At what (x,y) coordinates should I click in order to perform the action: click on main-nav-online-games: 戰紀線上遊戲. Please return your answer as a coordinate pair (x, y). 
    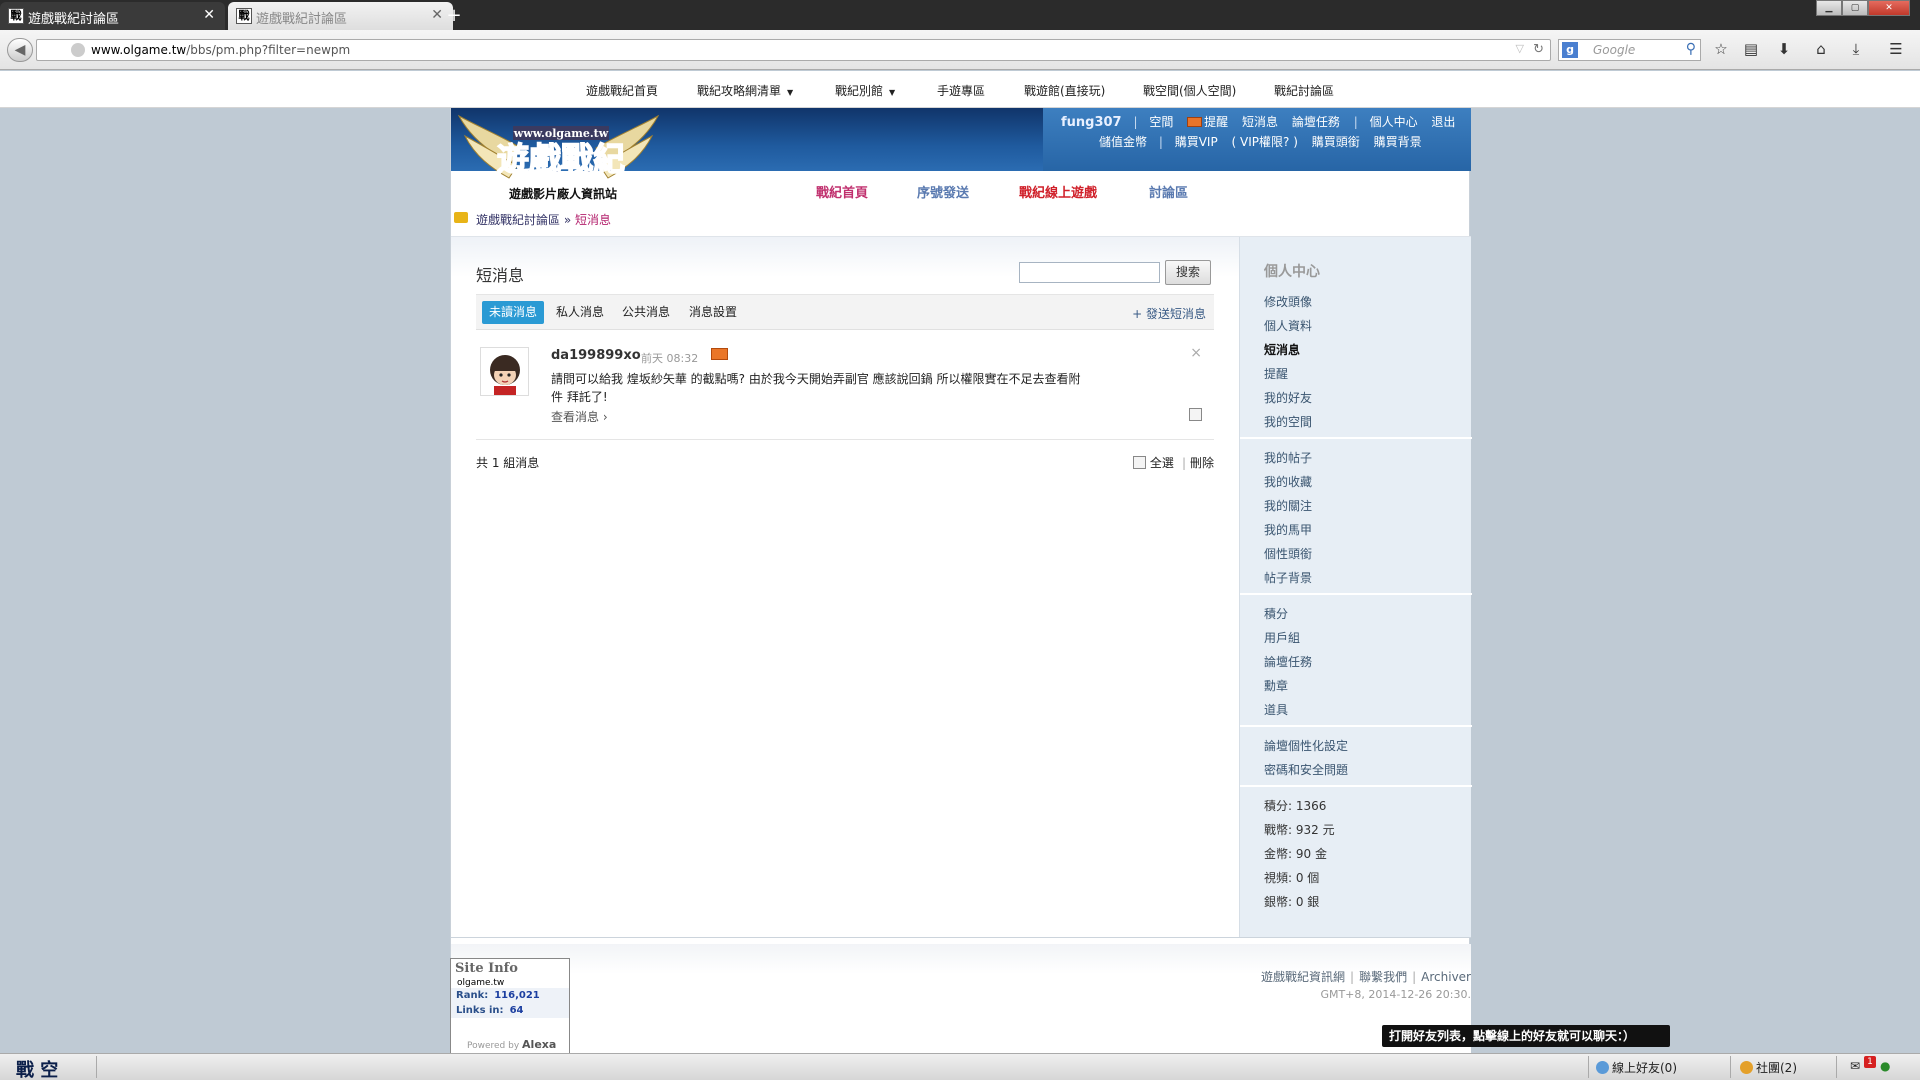
    Looking at the image, I should click on (1058, 191).